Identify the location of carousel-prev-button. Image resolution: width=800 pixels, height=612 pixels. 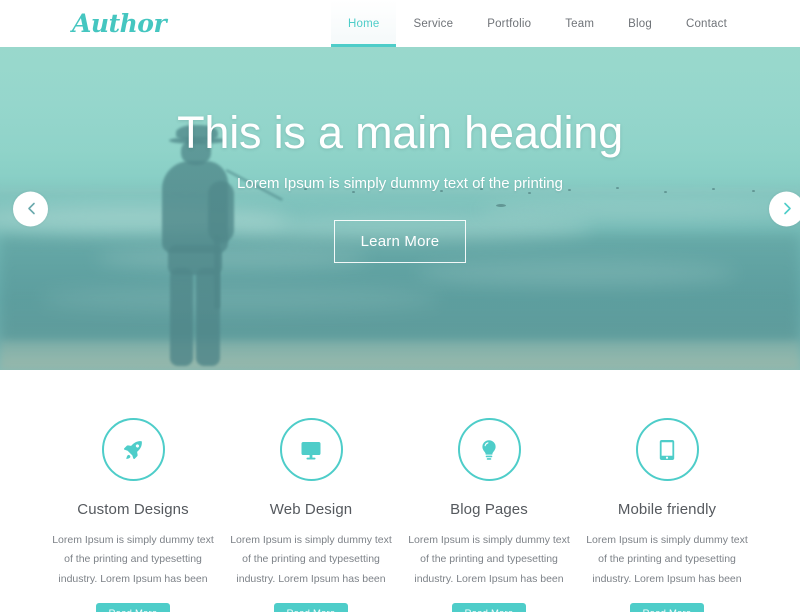
(30, 208).